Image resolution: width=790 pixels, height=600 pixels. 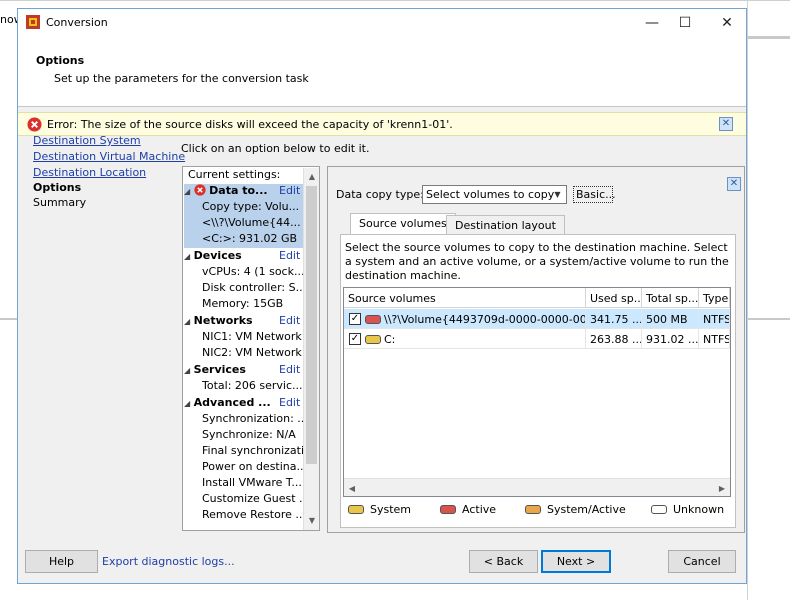 I want to click on minimize-button: —, so click(x=652, y=23).